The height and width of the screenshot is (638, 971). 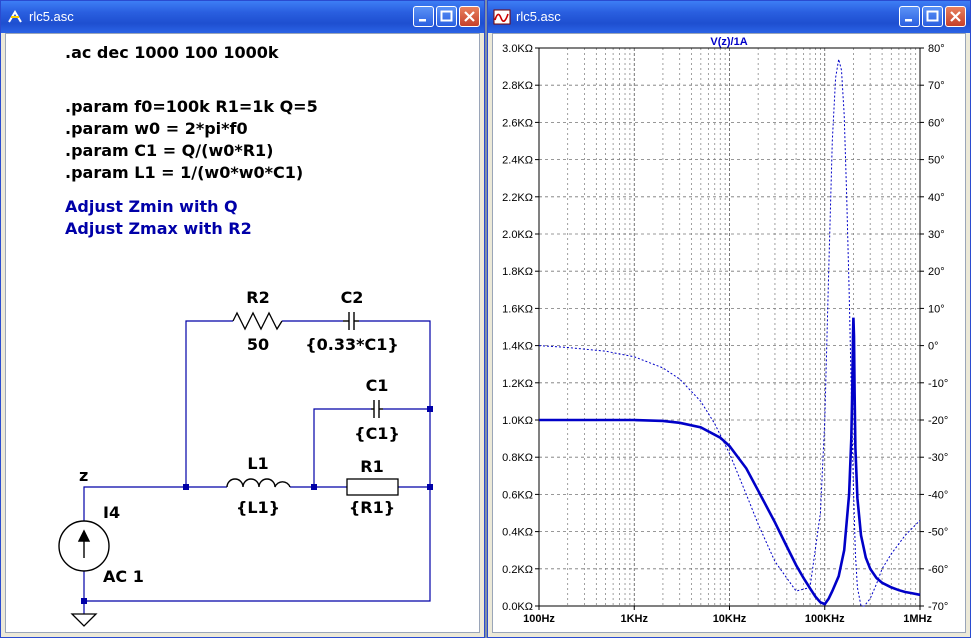 I want to click on x-axis-ticks: 100Hz 1KHz 10KHz 100KHz 1MHz, so click(x=727, y=615).